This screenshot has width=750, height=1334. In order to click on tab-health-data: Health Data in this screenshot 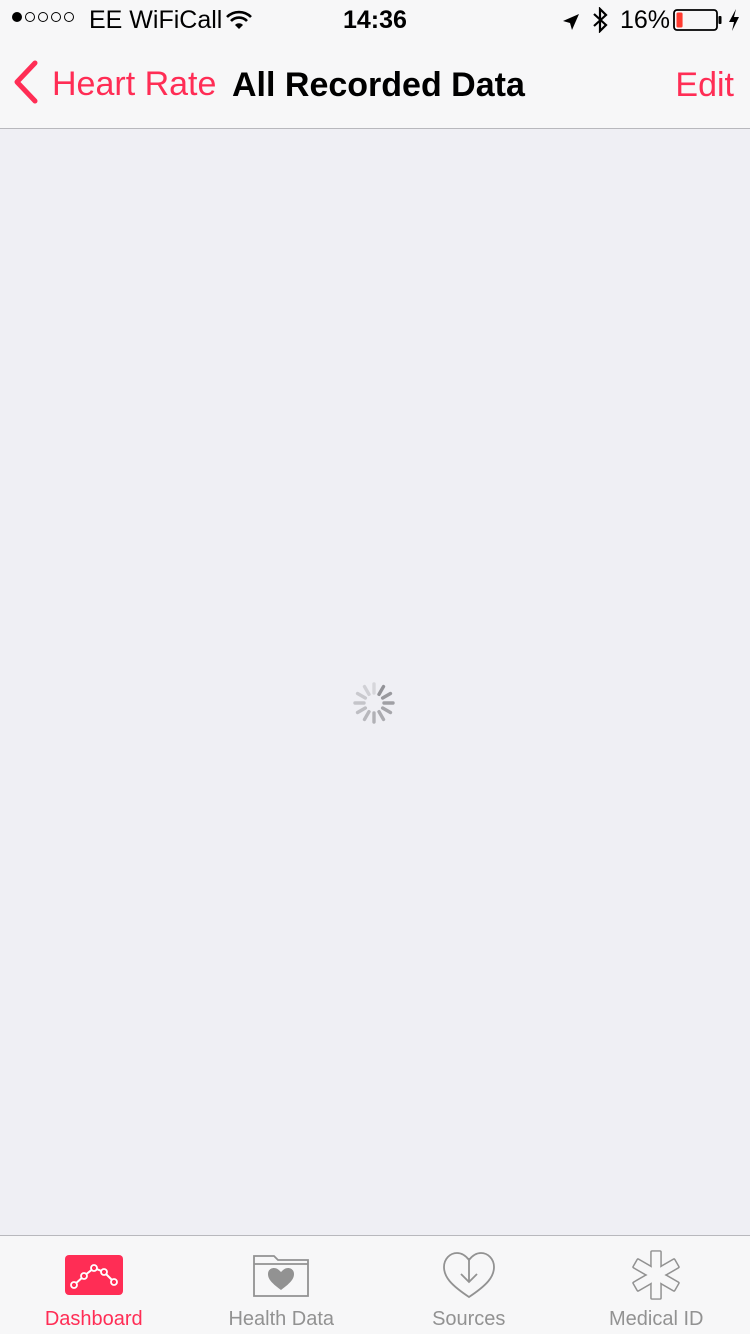, I will do `click(282, 1285)`.